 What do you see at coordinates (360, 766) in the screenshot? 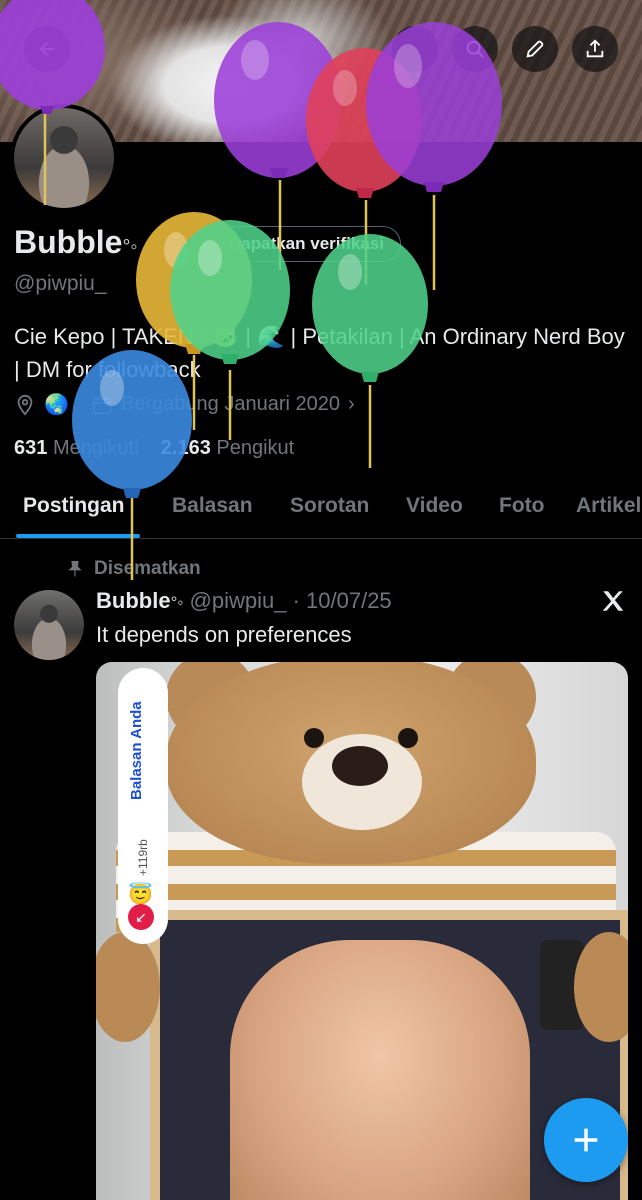
I see `bear-nose` at bounding box center [360, 766].